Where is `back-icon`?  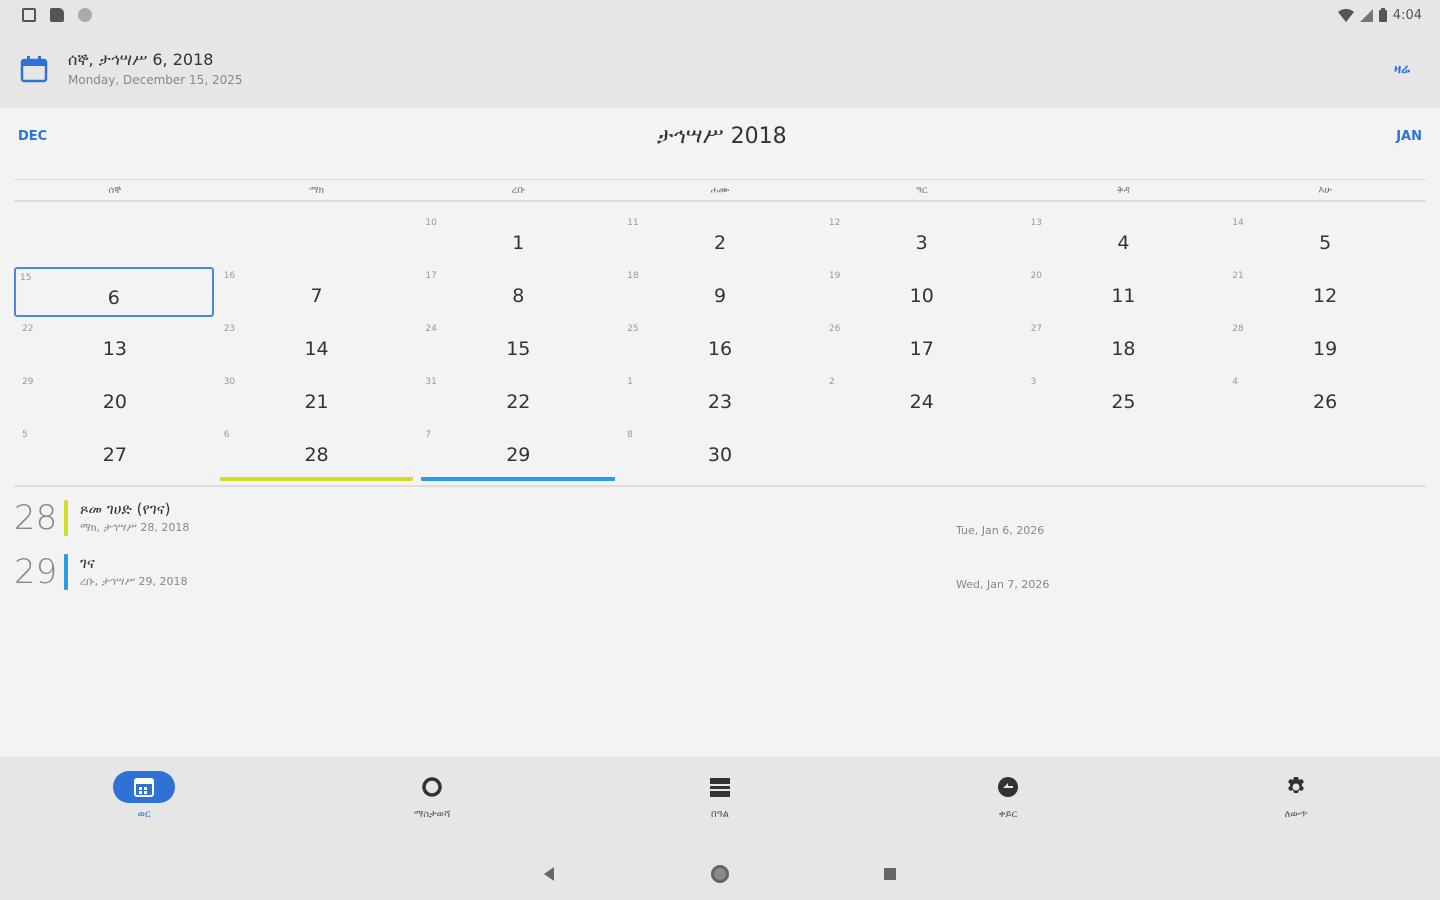
back-icon is located at coordinates (550, 874).